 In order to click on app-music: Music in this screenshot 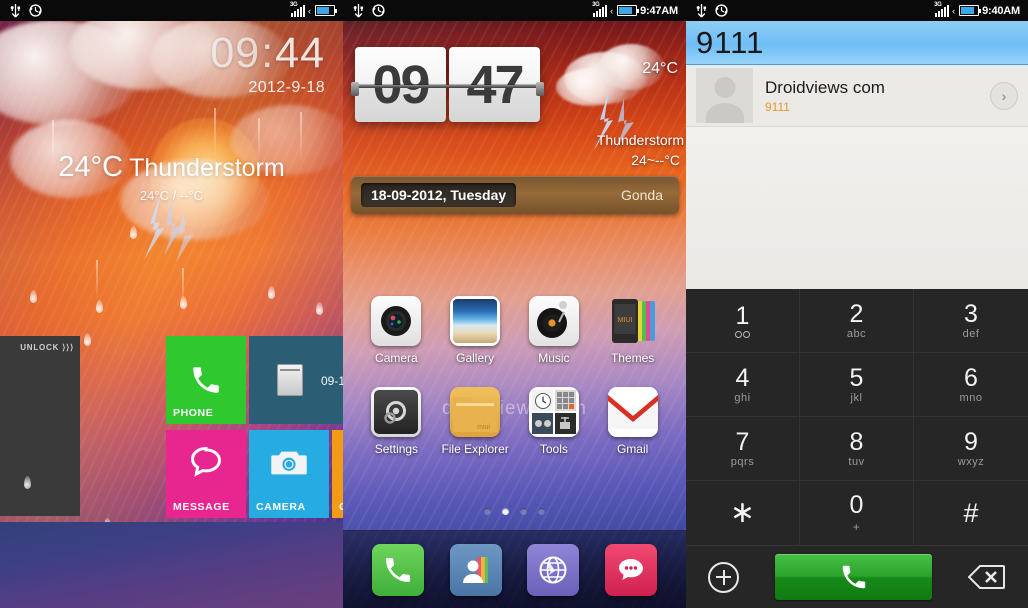, I will do `click(554, 330)`.